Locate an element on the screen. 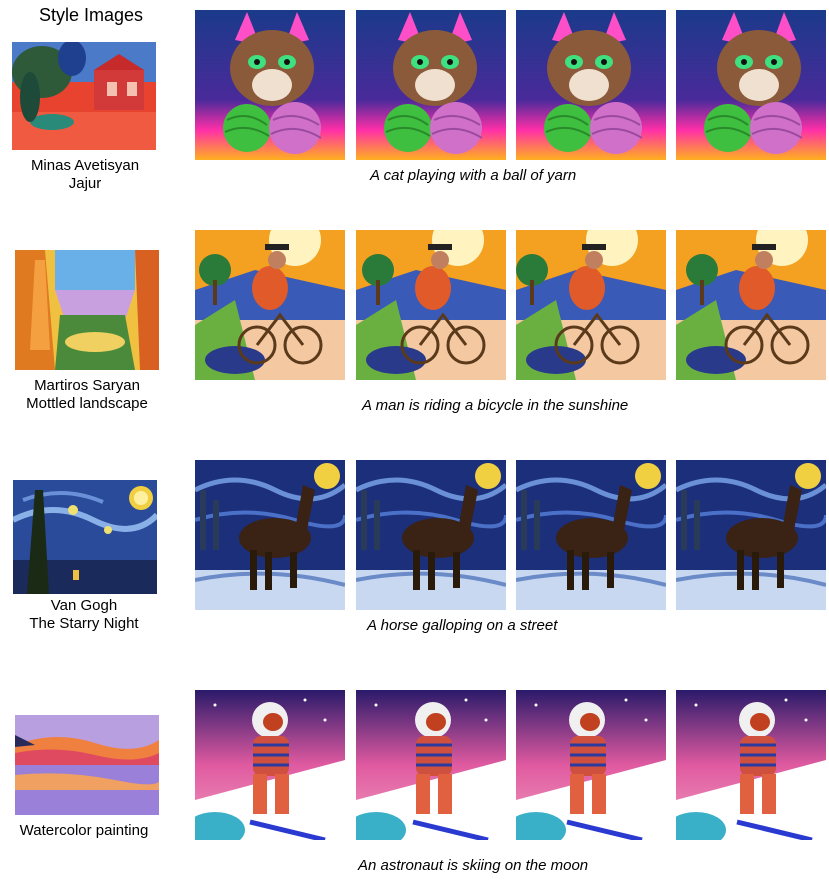  style-artist-name: Watercolor painting is located at coordinates (84, 830).